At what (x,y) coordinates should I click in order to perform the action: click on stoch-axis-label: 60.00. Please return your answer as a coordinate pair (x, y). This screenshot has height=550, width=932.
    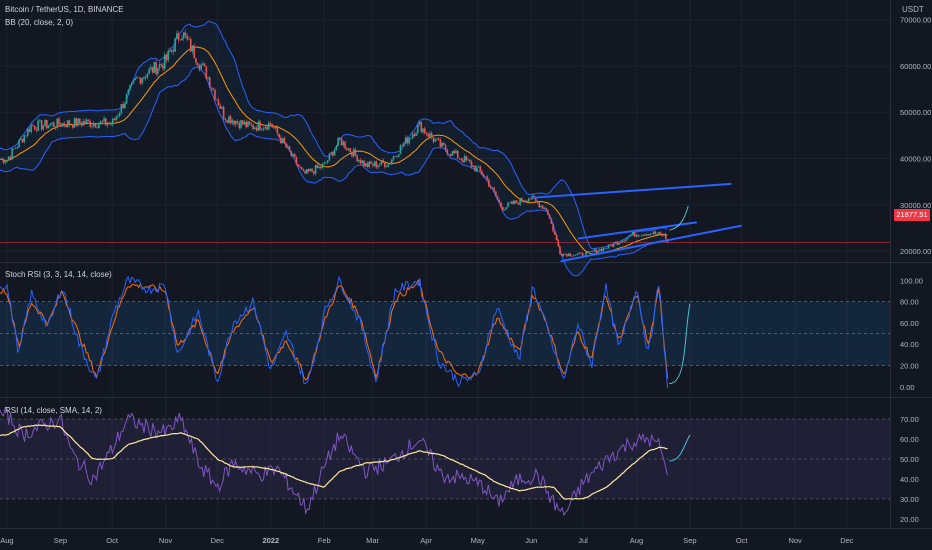
    Looking at the image, I should click on (909, 323).